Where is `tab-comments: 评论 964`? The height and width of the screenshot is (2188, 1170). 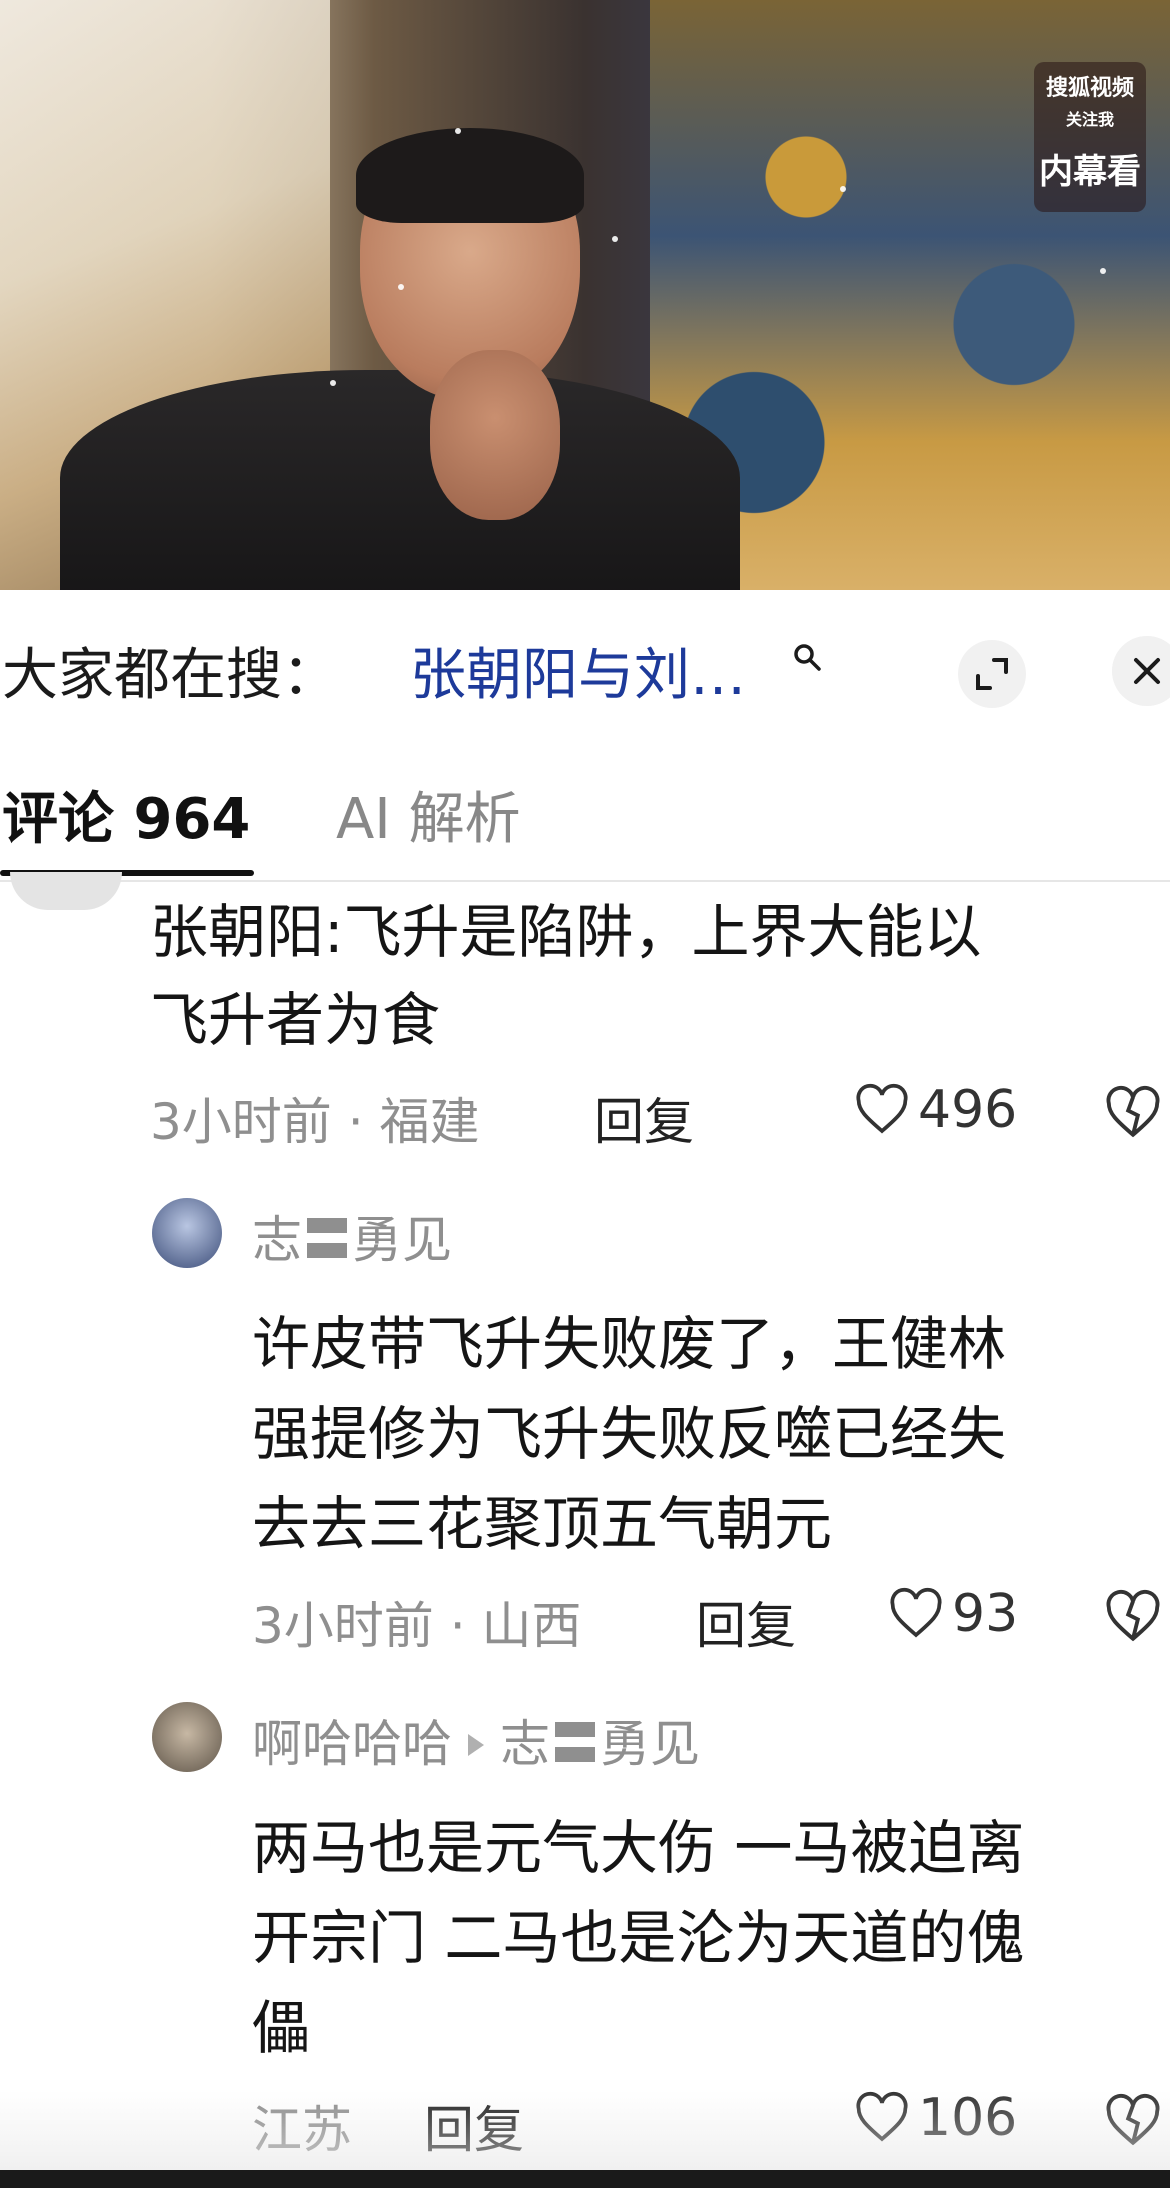
tab-comments: 评论 964 is located at coordinates (126, 814).